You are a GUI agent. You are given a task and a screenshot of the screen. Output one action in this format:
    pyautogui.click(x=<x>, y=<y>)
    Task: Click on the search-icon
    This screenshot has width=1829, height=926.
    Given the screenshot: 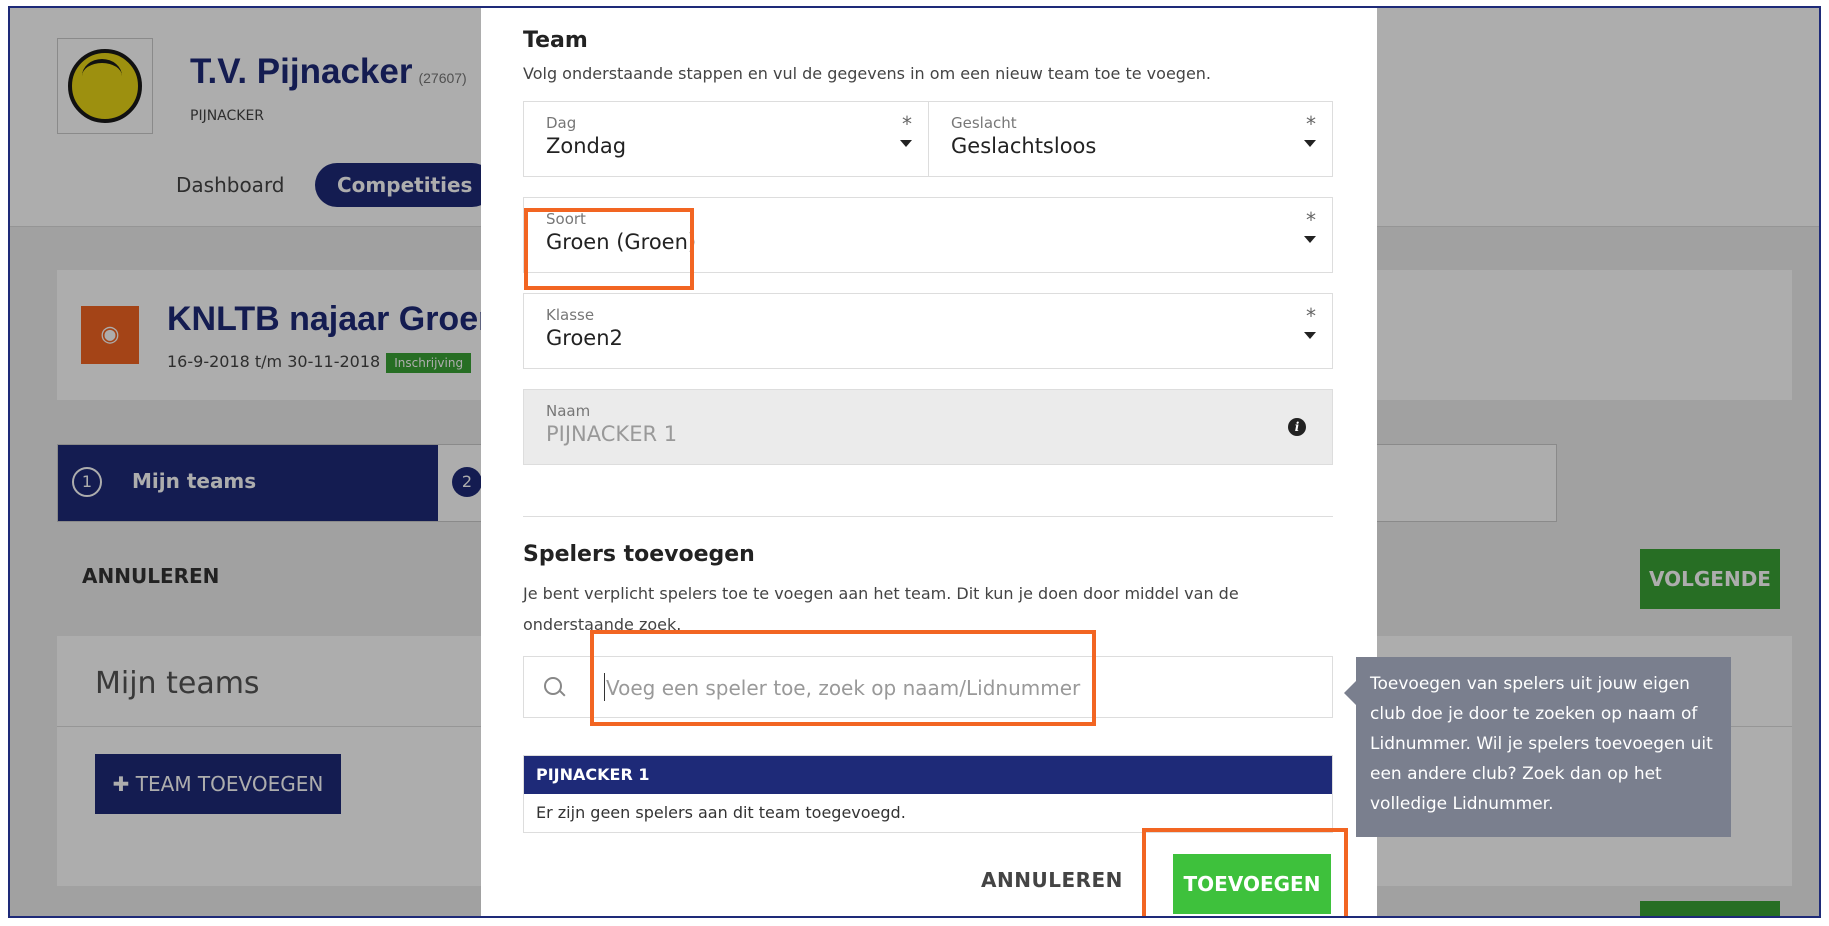 What is the action you would take?
    pyautogui.click(x=553, y=686)
    